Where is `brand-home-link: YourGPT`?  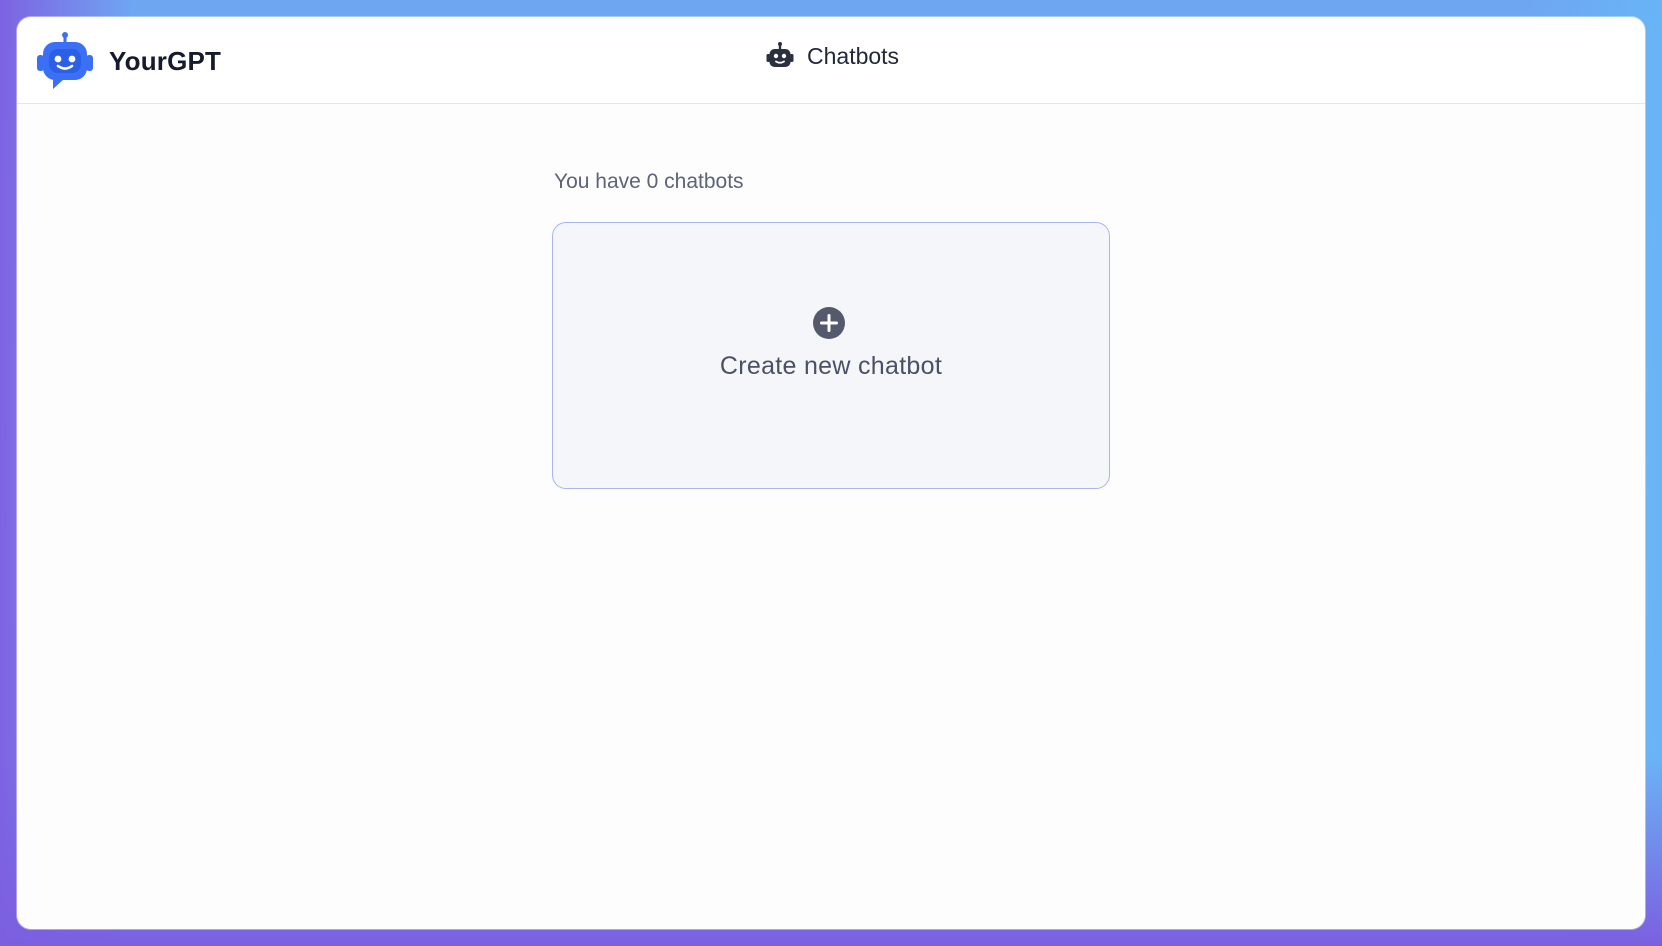 brand-home-link: YourGPT is located at coordinates (128, 61).